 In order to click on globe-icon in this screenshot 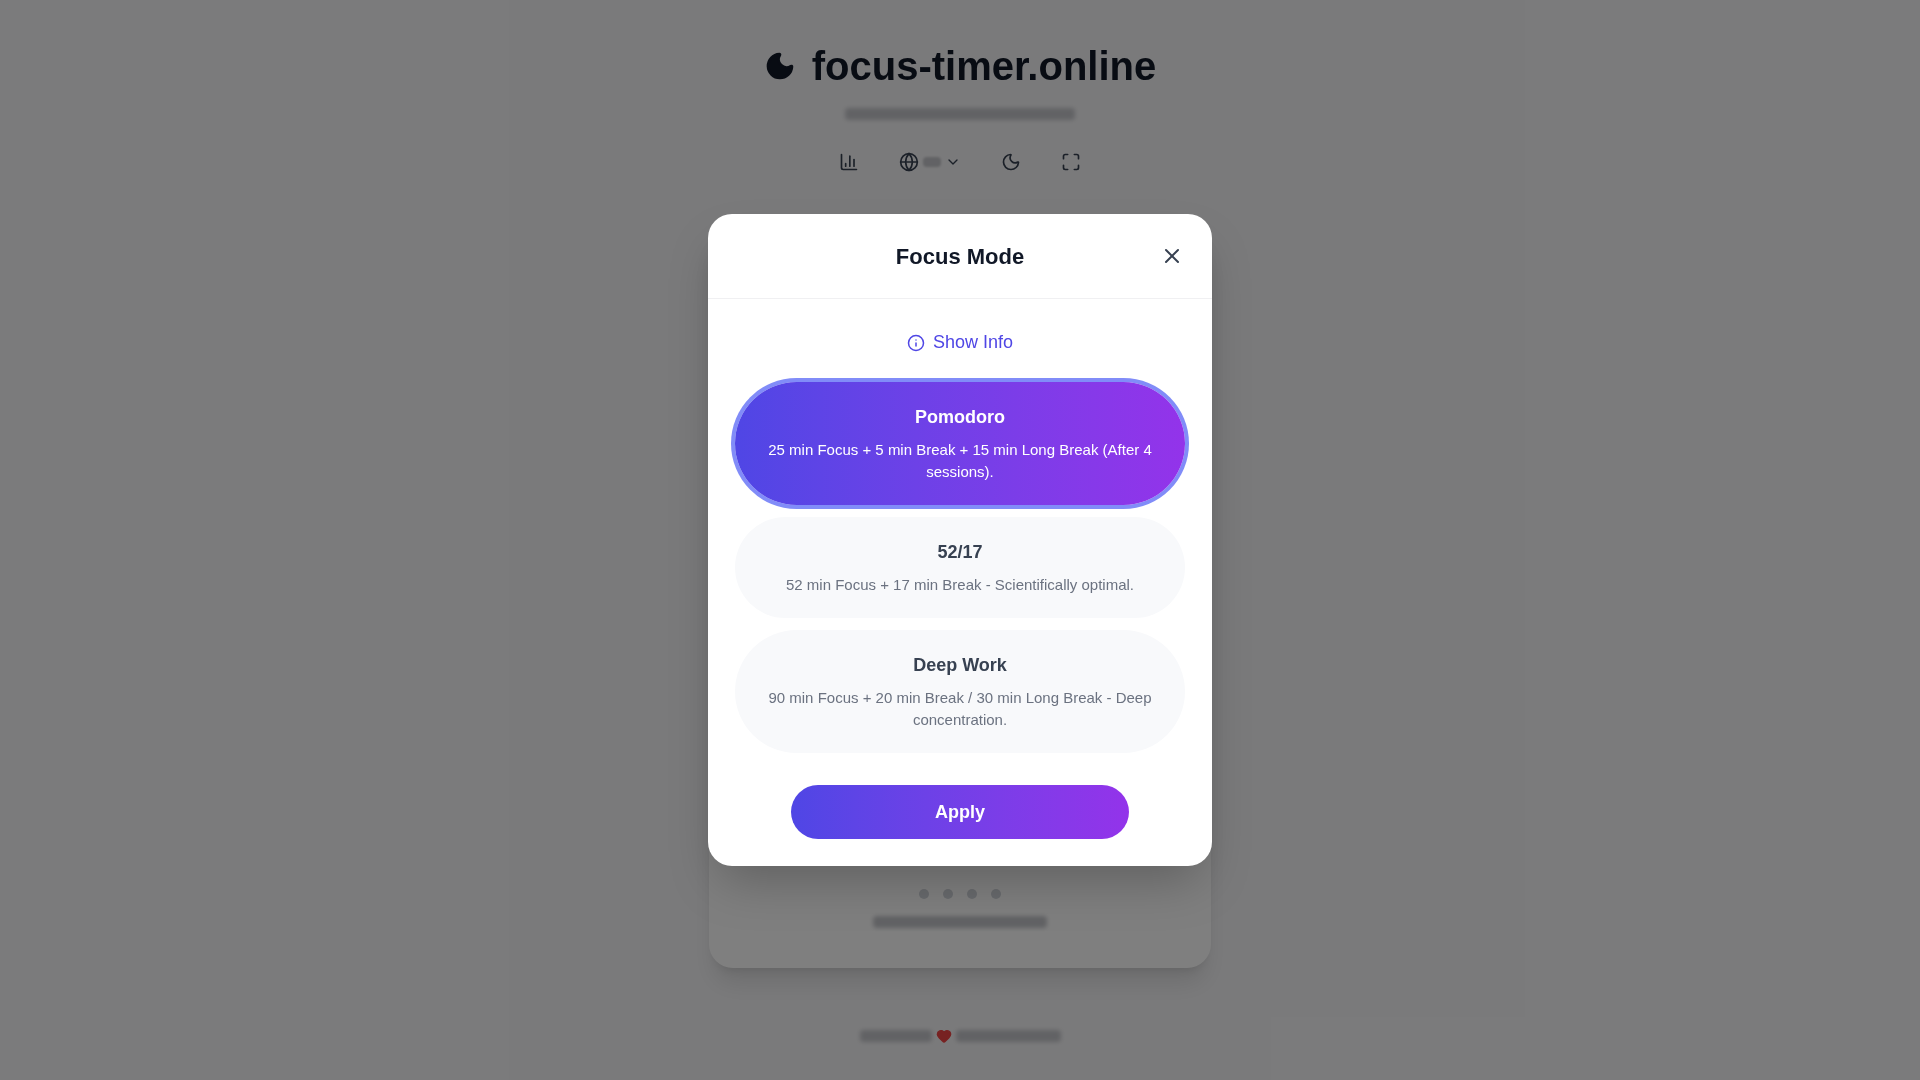, I will do `click(909, 162)`.